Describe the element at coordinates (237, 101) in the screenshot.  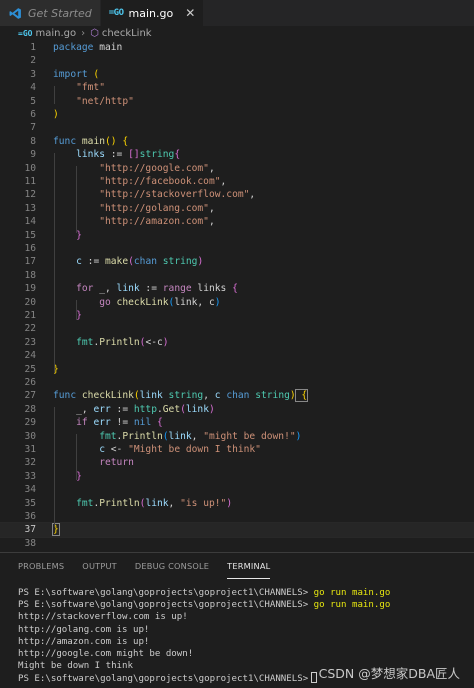
I see `code-line: 5 "net/http"` at that location.